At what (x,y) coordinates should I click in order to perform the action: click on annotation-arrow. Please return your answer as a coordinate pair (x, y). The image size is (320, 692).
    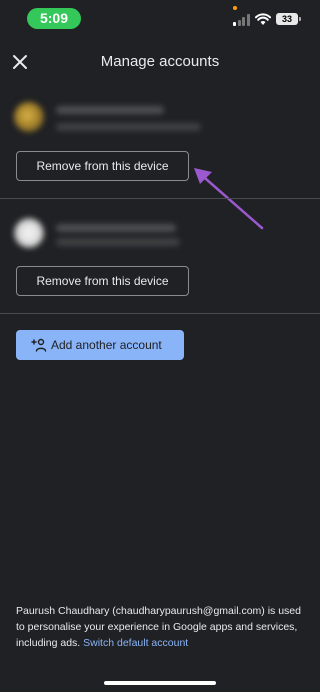
    Looking at the image, I should click on (229, 199).